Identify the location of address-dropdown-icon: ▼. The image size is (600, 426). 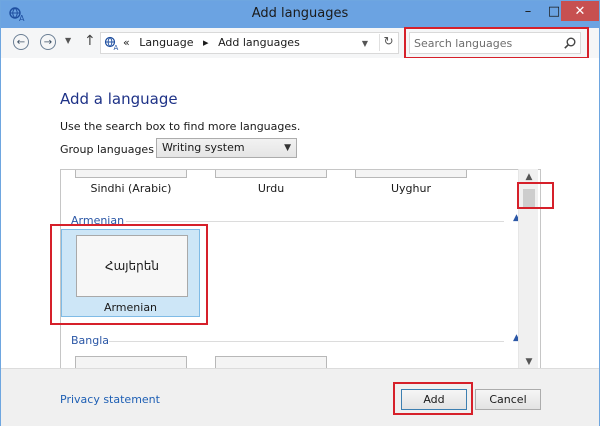
(365, 43).